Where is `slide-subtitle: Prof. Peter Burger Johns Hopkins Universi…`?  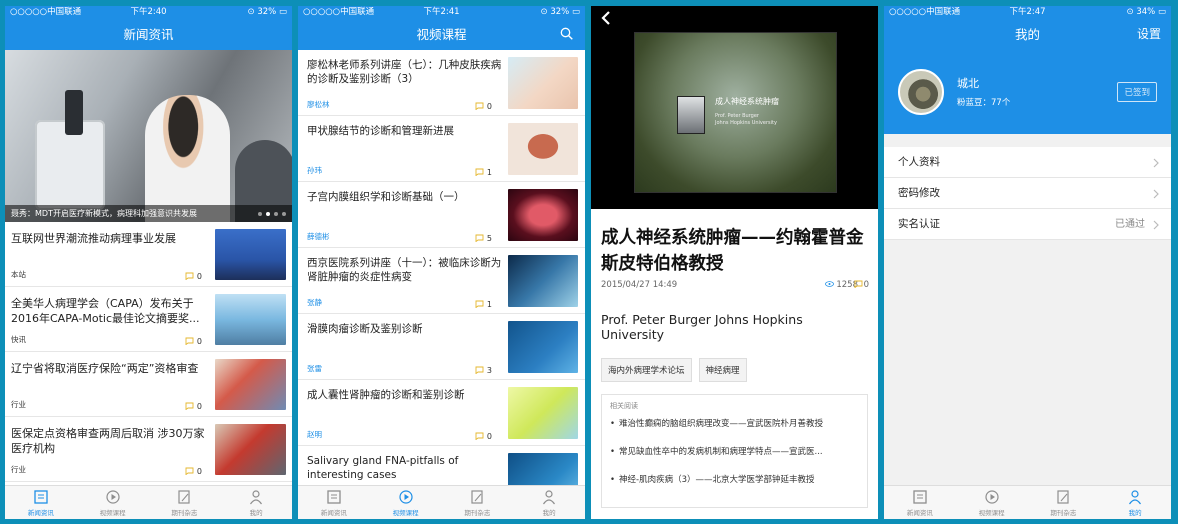
slide-subtitle: Prof. Peter Burger Johns Hopkins Universi… is located at coordinates (746, 119).